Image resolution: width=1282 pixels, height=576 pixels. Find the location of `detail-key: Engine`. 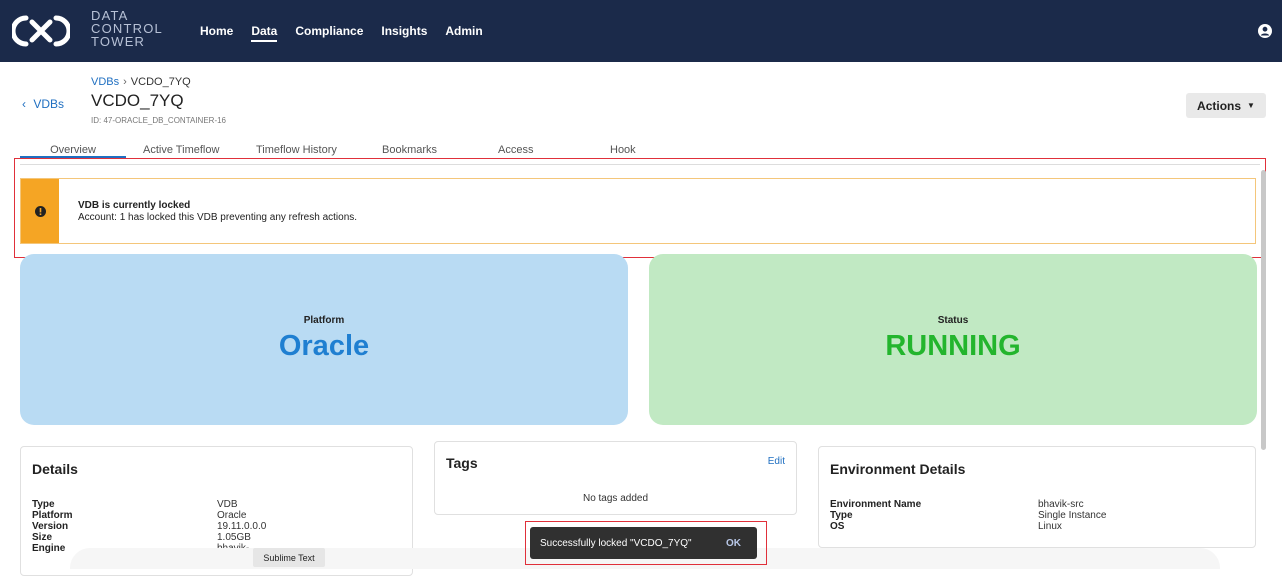

detail-key: Engine is located at coordinates (49, 548).